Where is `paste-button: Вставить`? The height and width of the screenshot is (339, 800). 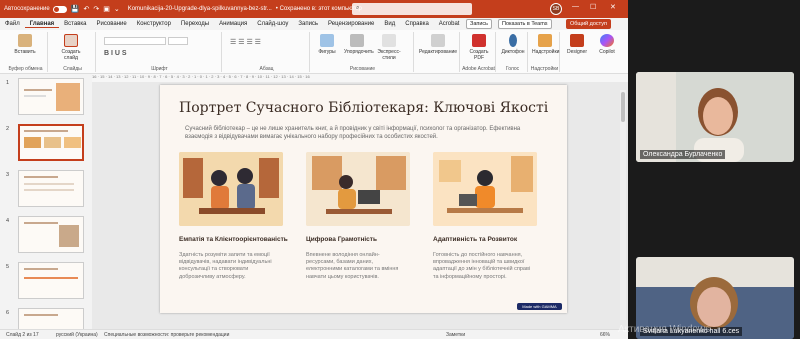
paste-button: Вставить is located at coordinates (25, 44).